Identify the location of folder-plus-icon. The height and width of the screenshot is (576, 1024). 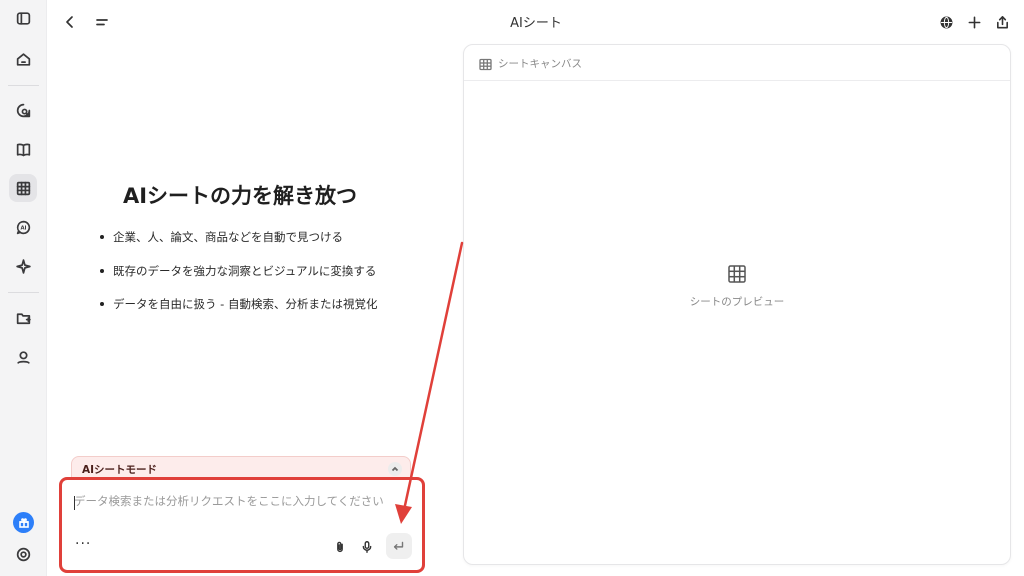
(23, 318).